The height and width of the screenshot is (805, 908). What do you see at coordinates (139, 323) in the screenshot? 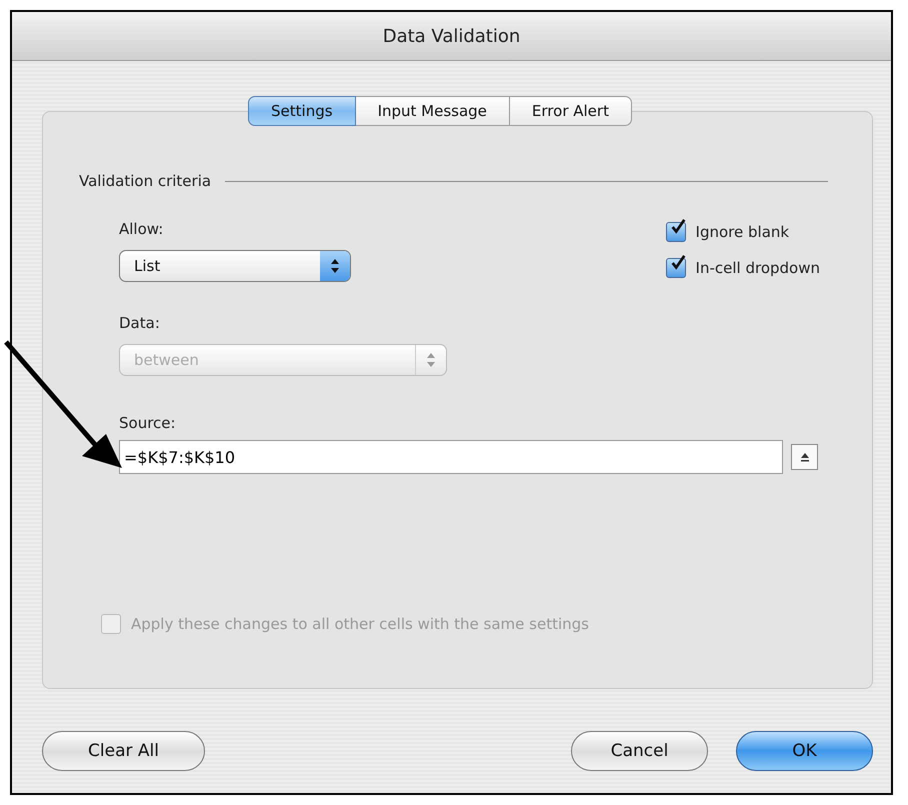
I see `field-label: Data:` at bounding box center [139, 323].